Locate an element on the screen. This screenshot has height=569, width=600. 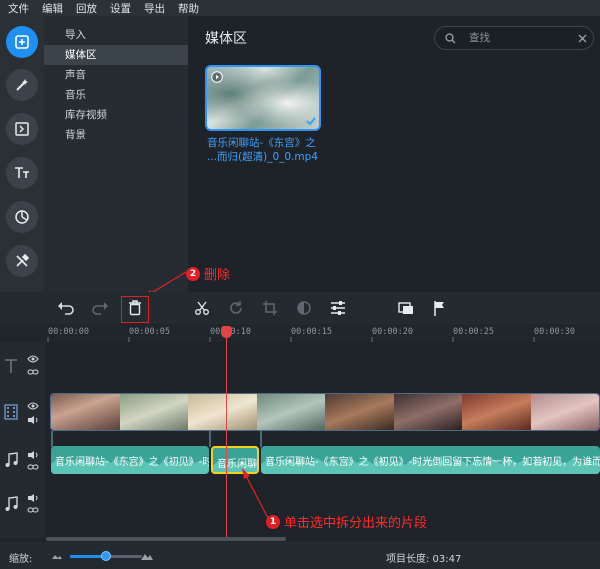
clear-search-icon is located at coordinates (582, 38).